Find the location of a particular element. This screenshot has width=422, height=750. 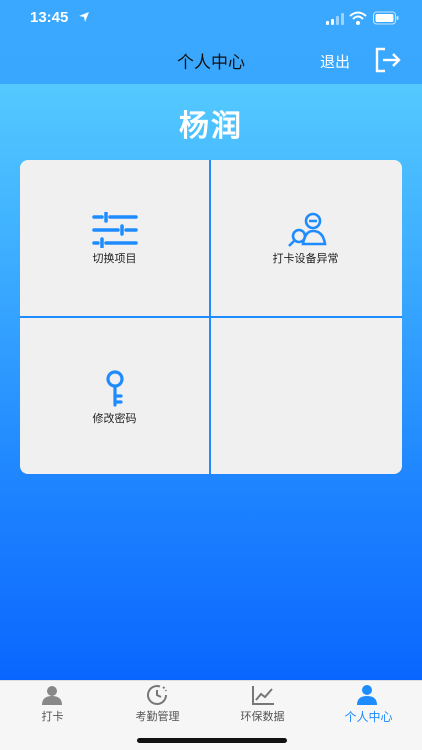

person-icon is located at coordinates (52, 695).